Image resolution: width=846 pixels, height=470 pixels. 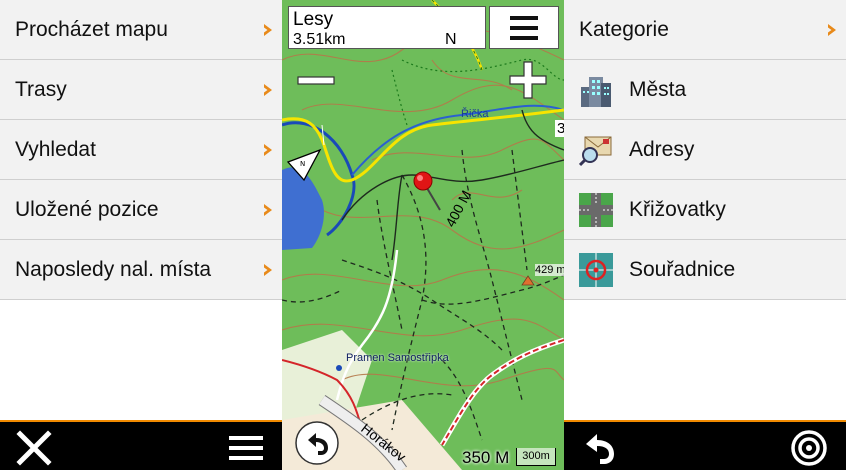 What do you see at coordinates (549, 270) in the screenshot?
I see `map-label-summit: 429 m` at bounding box center [549, 270].